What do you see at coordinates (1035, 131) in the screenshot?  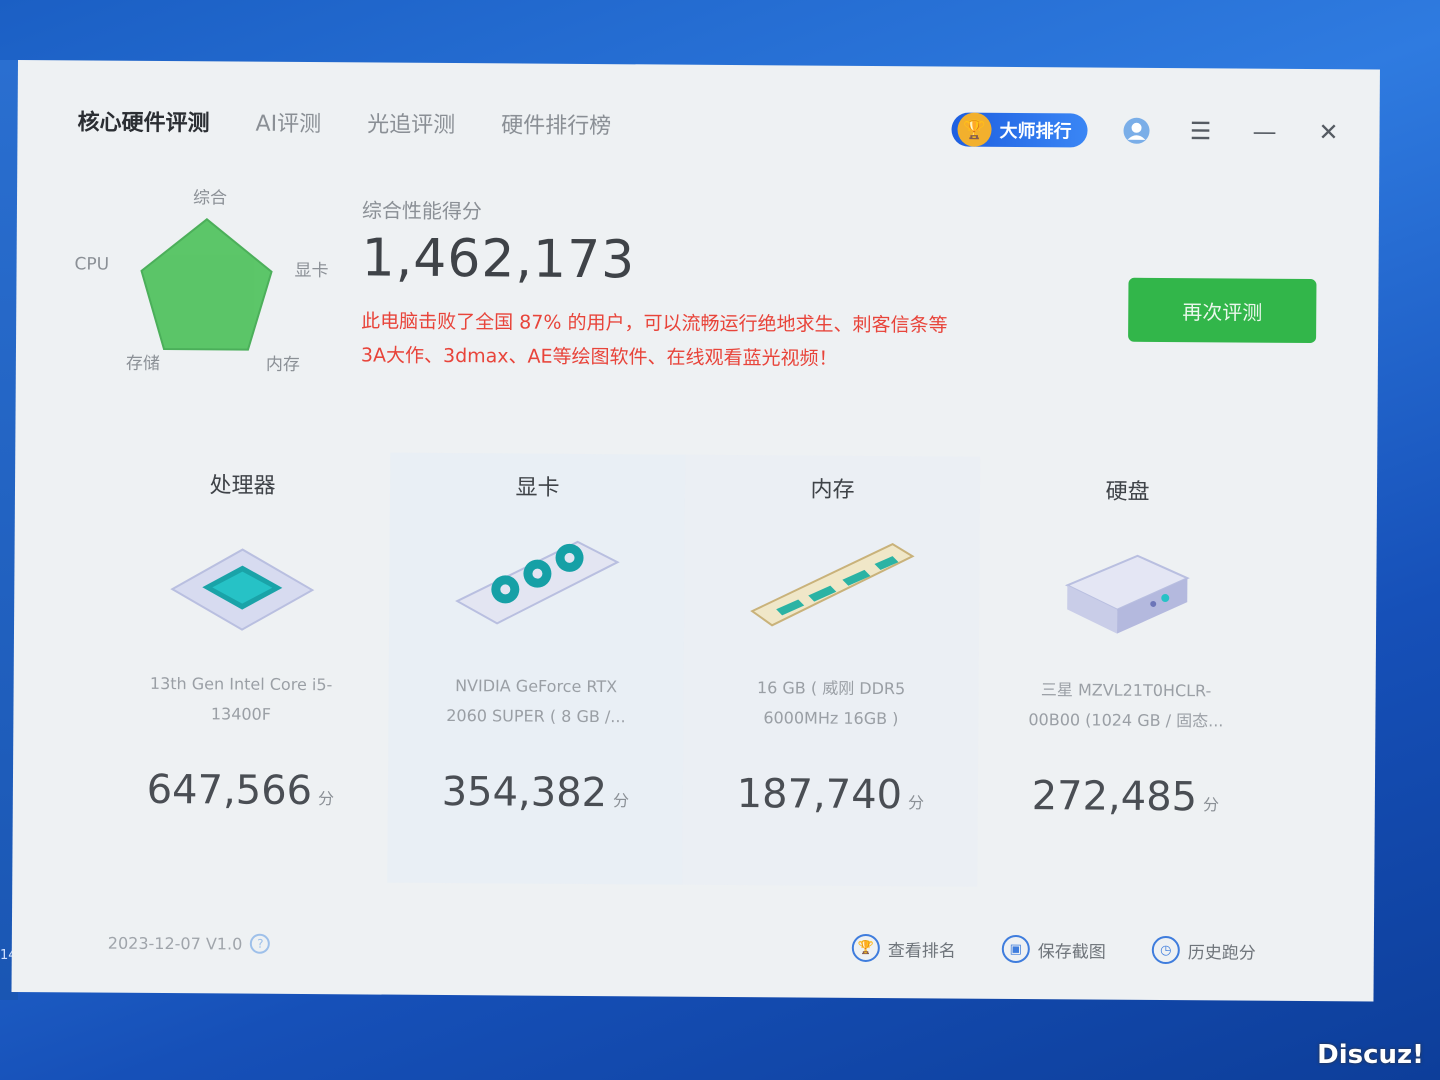 I see `master-rank-label: 大师排行` at bounding box center [1035, 131].